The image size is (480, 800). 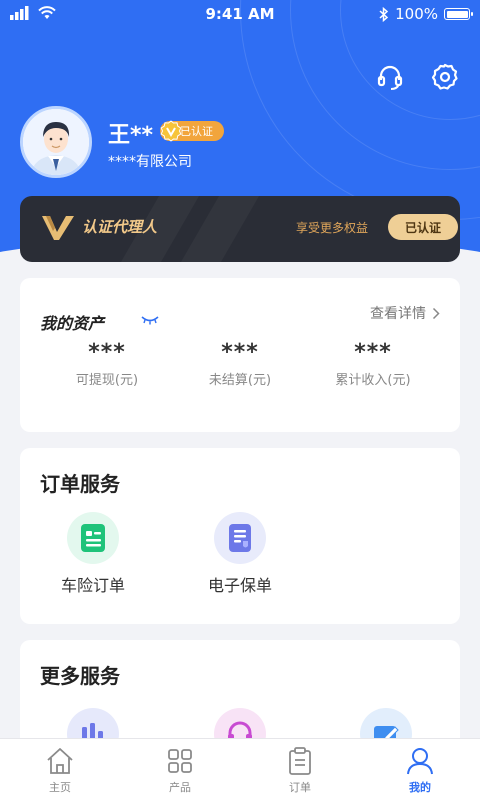 I want to click on asset-label: 未结算(元), so click(x=240, y=380).